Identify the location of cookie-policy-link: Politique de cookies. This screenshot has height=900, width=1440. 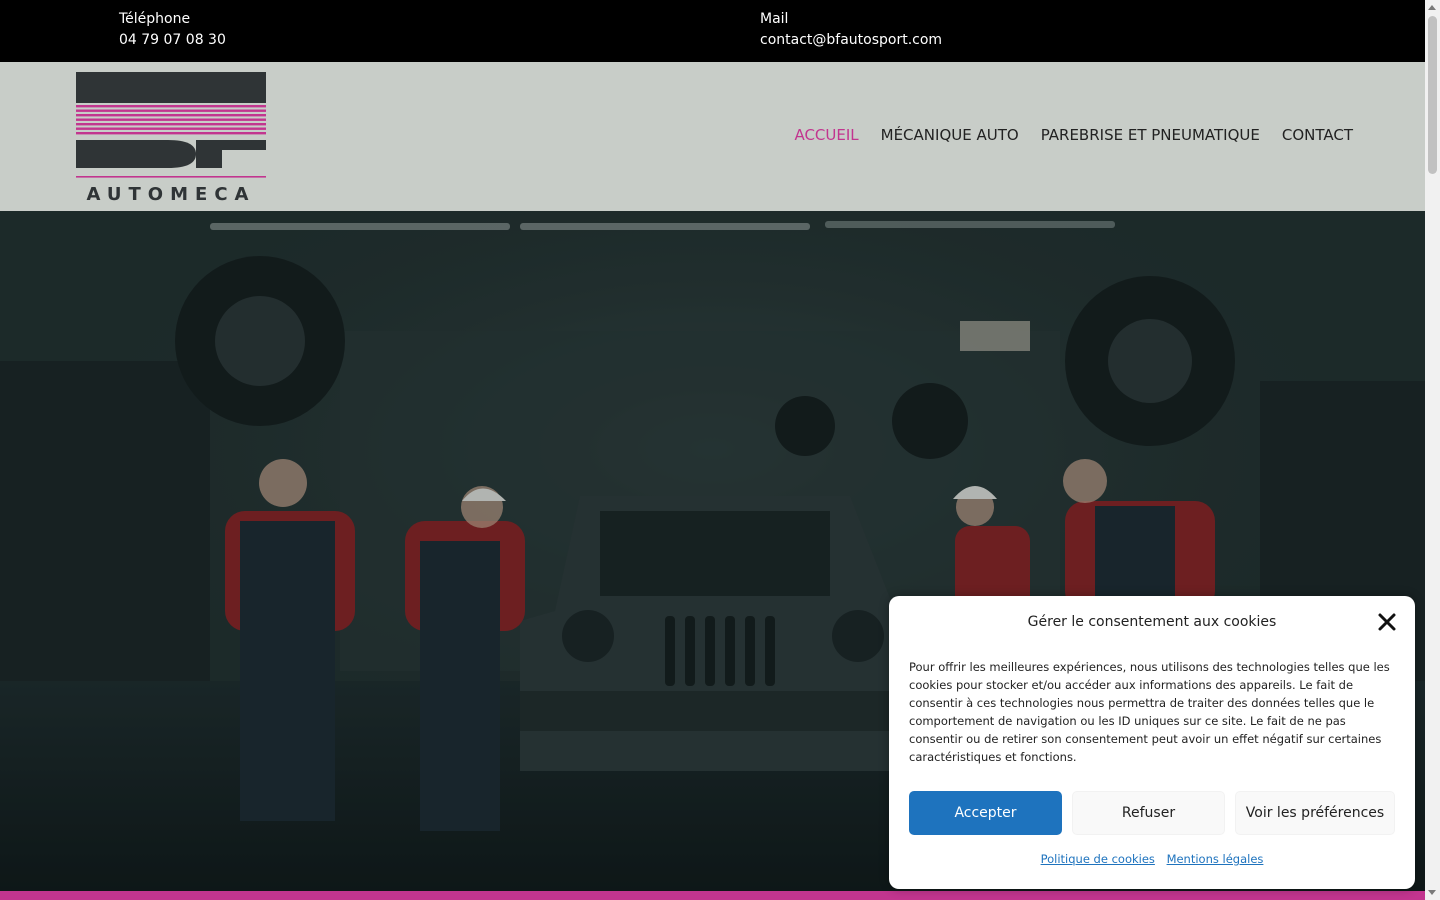
(1098, 859).